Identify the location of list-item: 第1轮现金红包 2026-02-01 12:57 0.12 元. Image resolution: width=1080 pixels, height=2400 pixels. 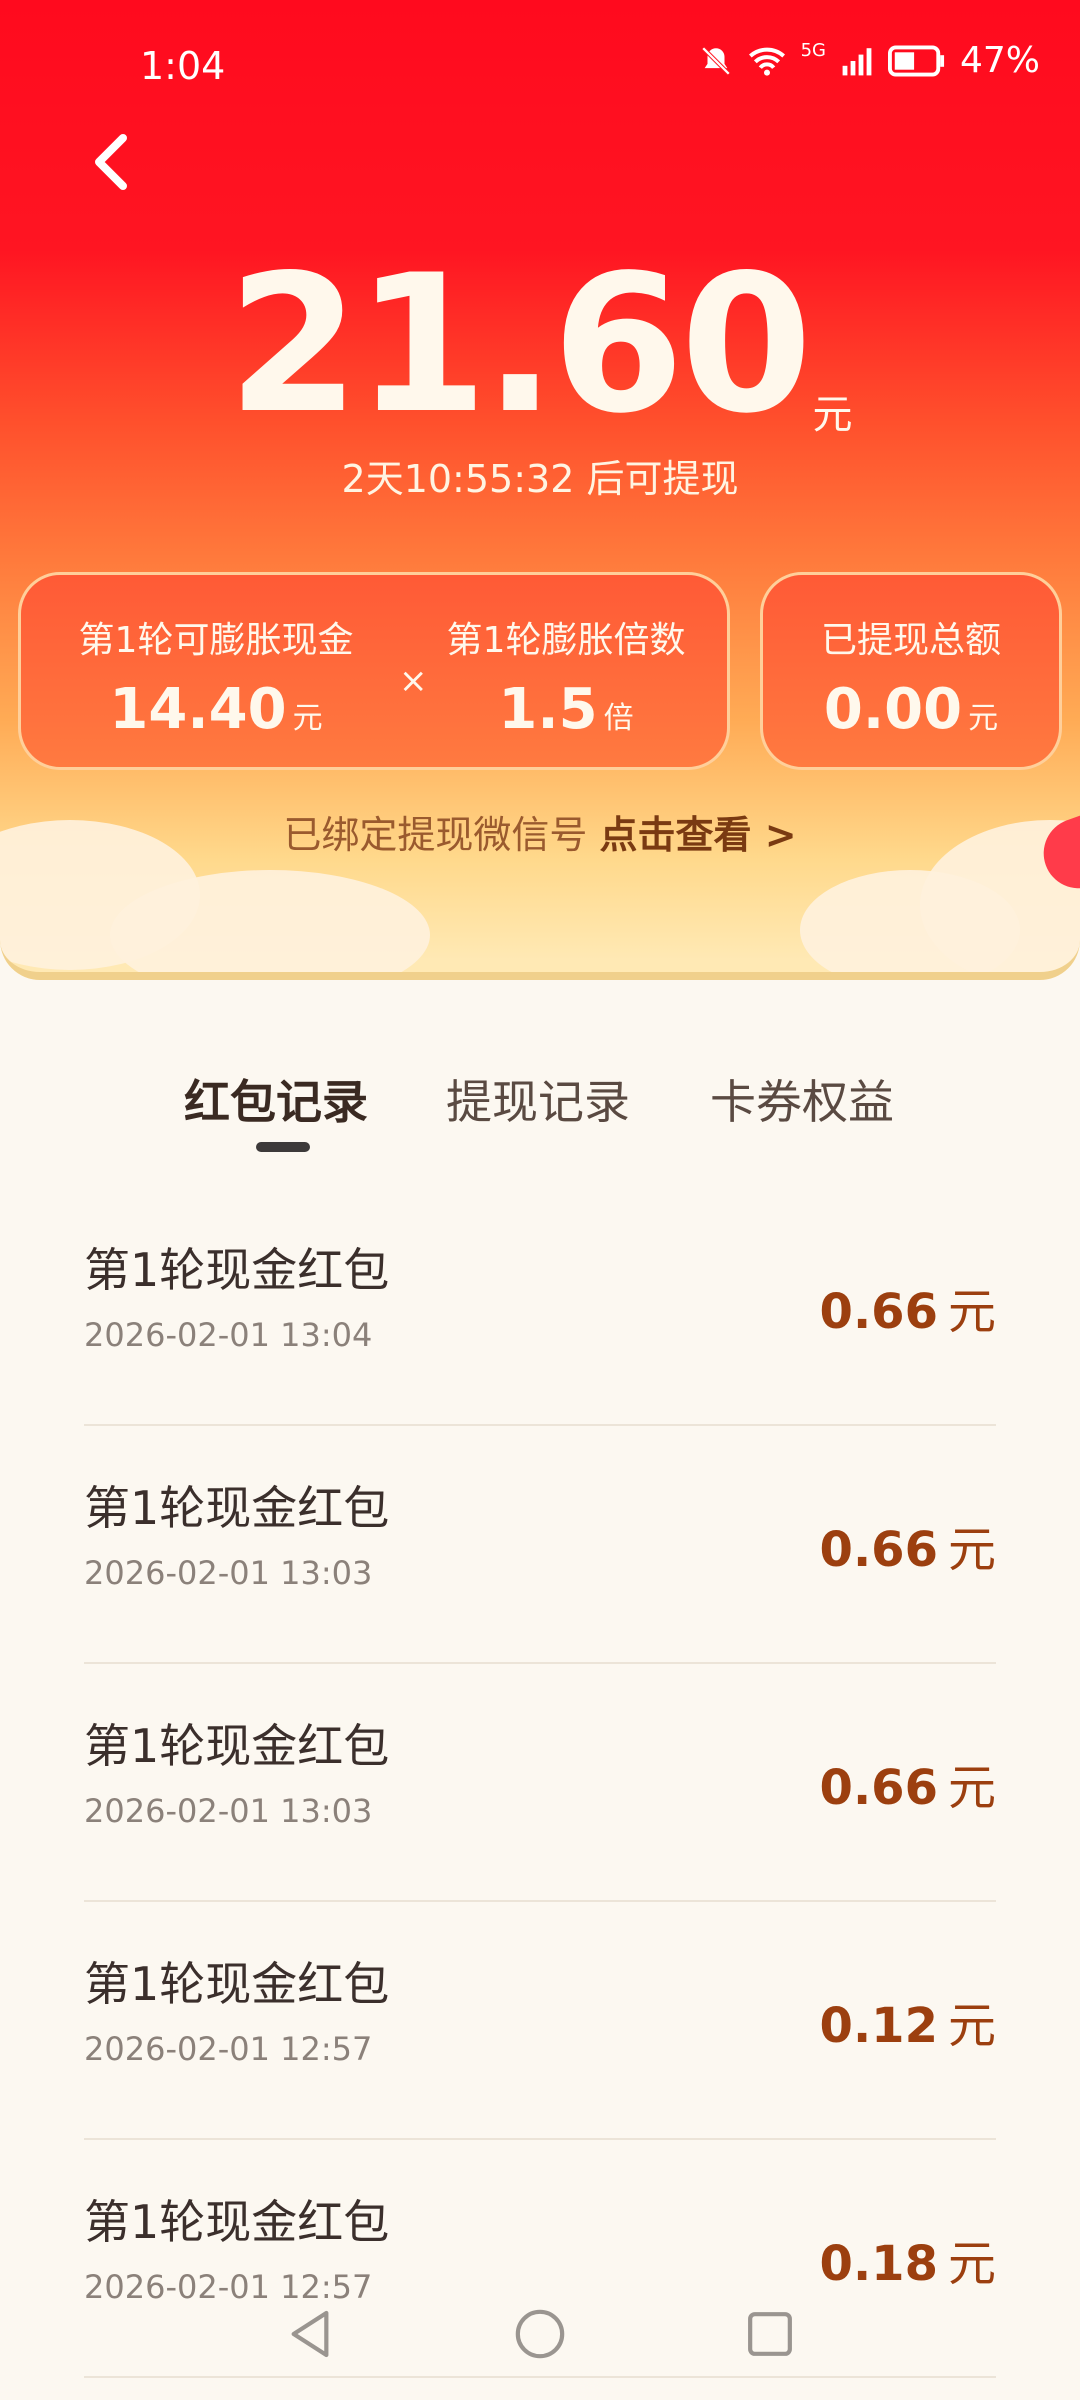
(540, 2020).